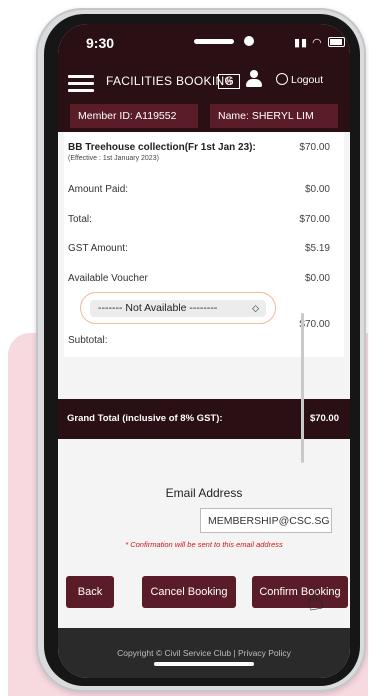 The image size is (369, 696). I want to click on grand-total-label: Grand Total (inclusive of 8% GST):, so click(145, 418).